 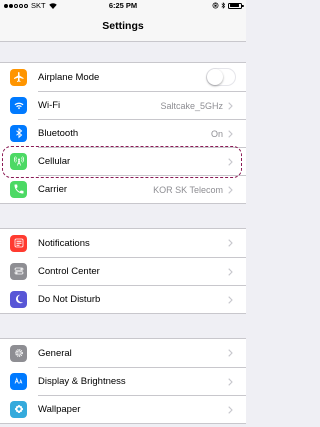 I want to click on battery-level, so click(x=234, y=5).